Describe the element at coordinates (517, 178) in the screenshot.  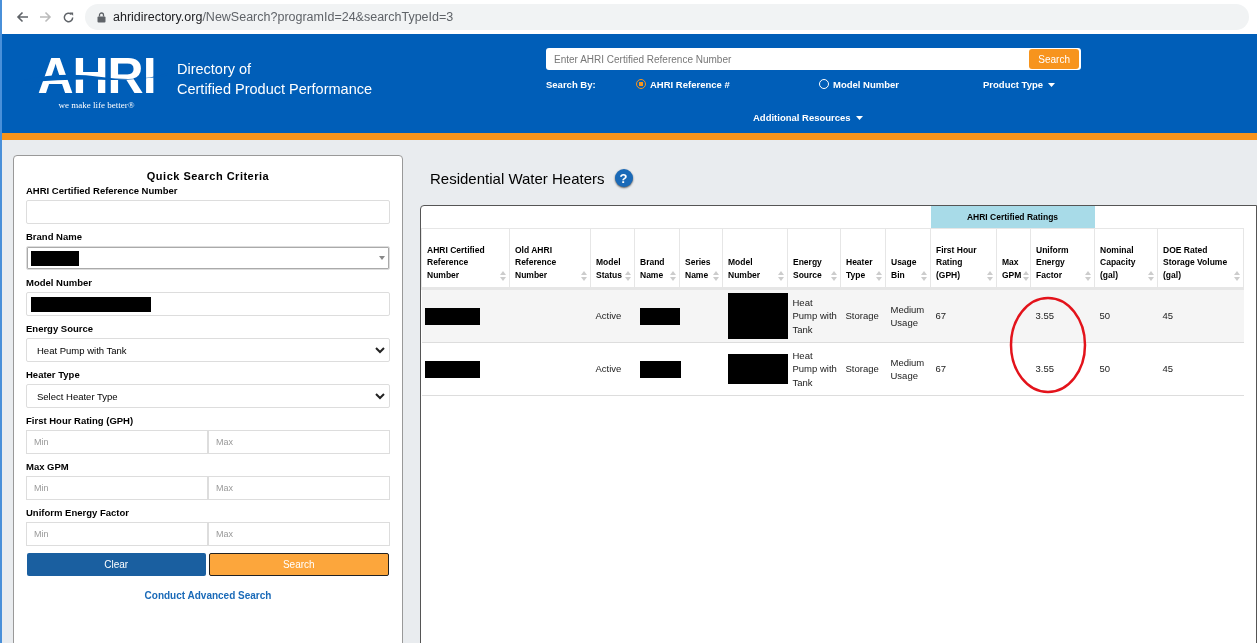
I see `results-title: Residential Water Heaters` at that location.